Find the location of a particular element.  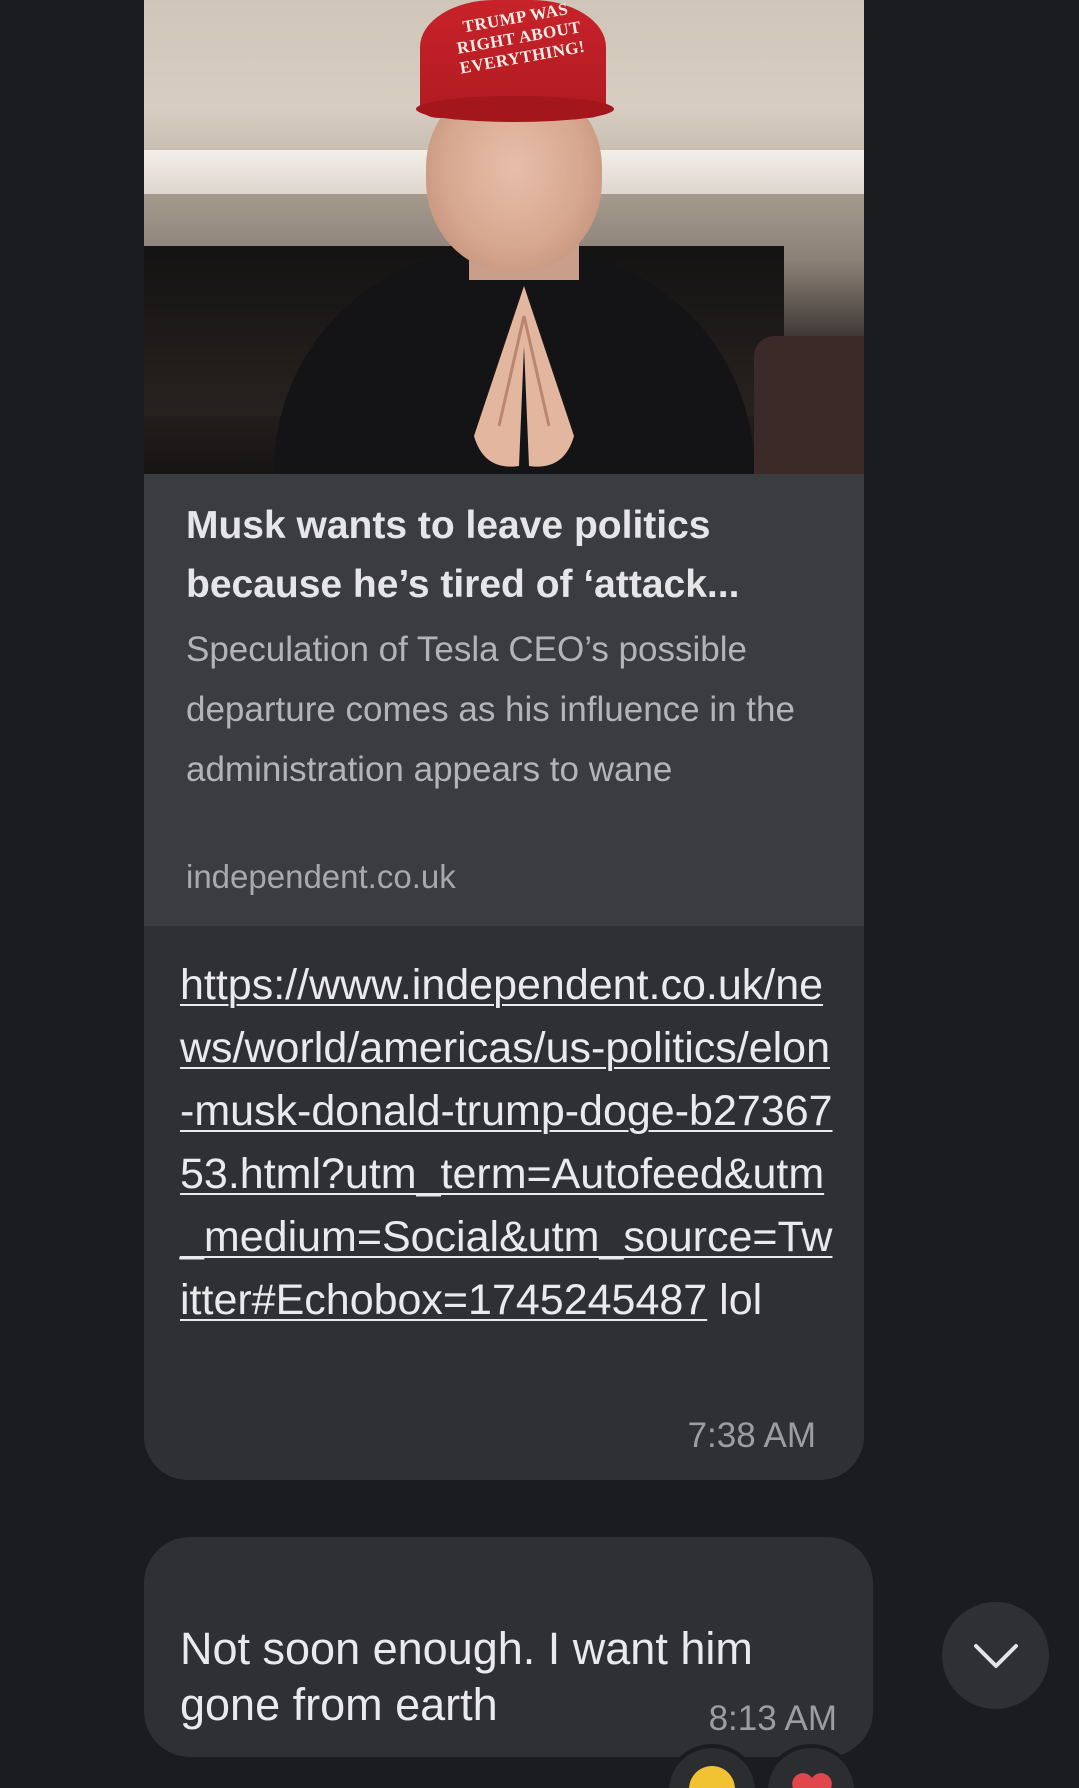

scroll-to-bottom-button is located at coordinates (995, 1655).